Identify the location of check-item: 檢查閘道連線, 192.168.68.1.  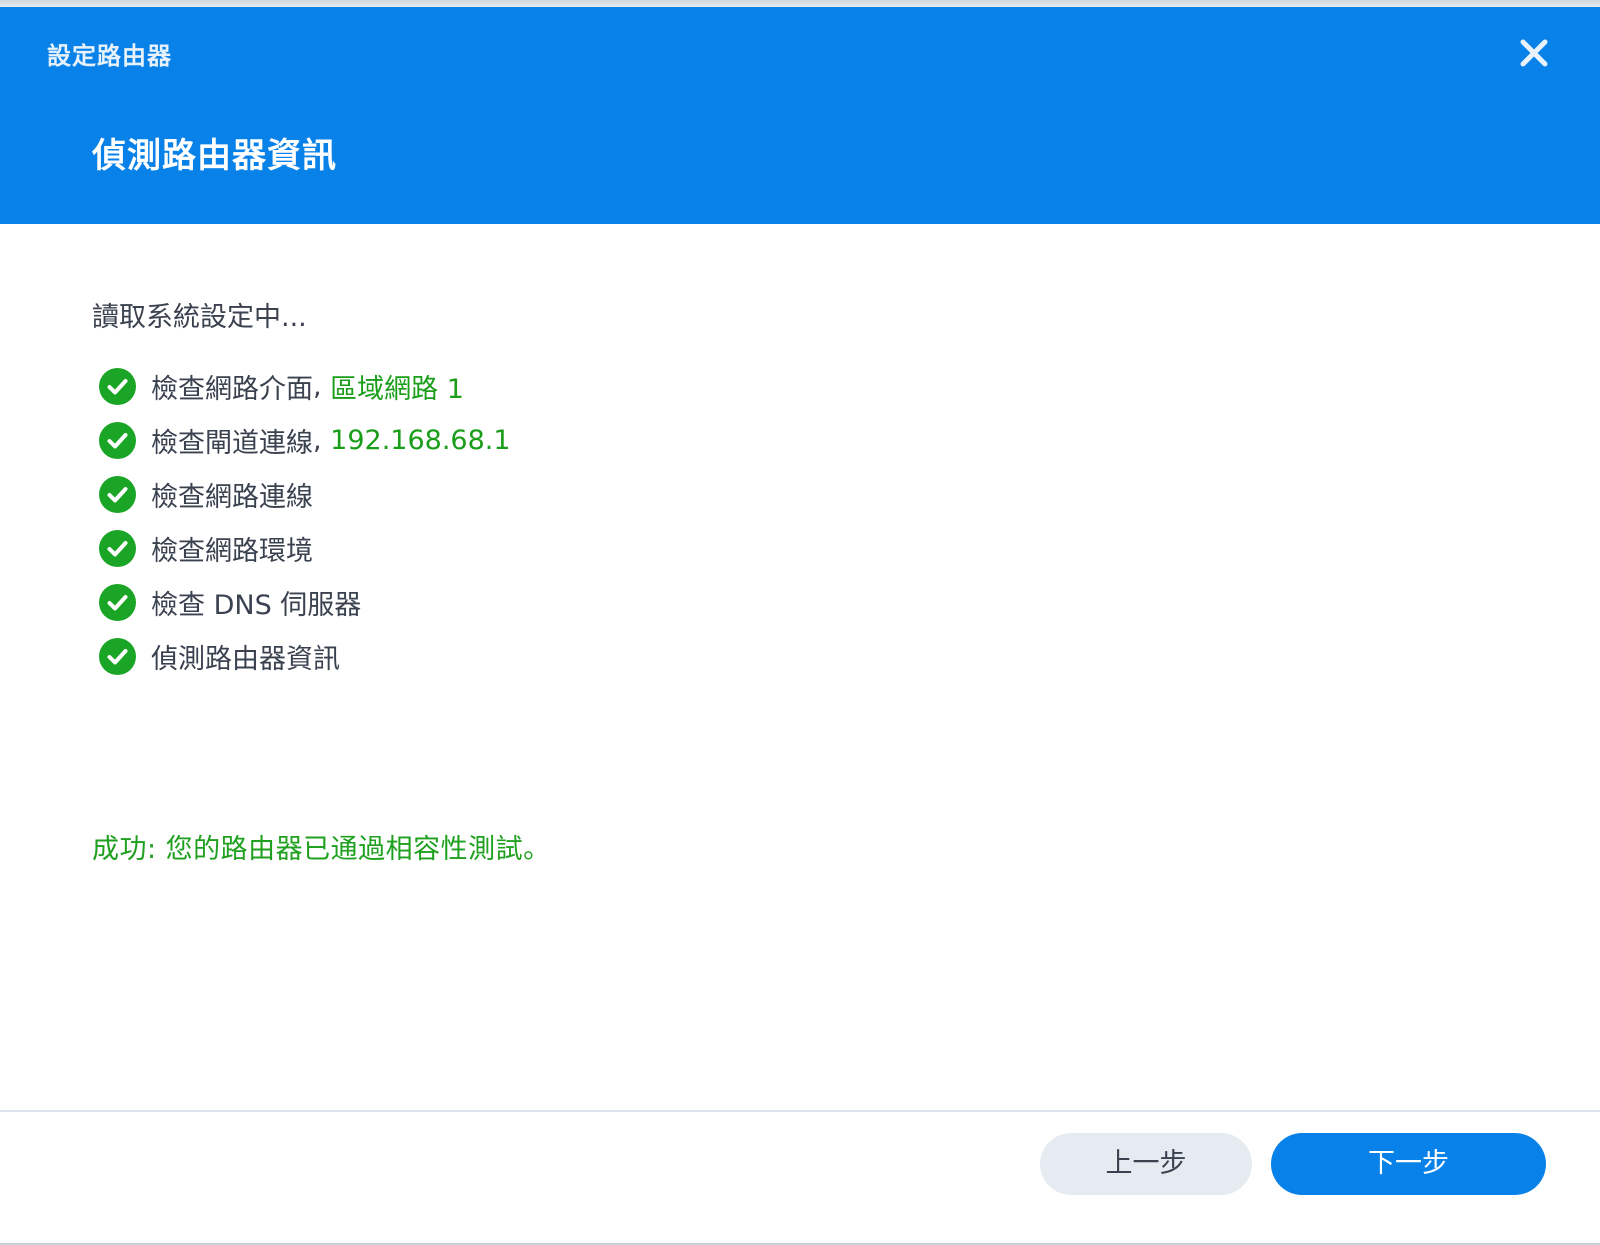
(305, 440).